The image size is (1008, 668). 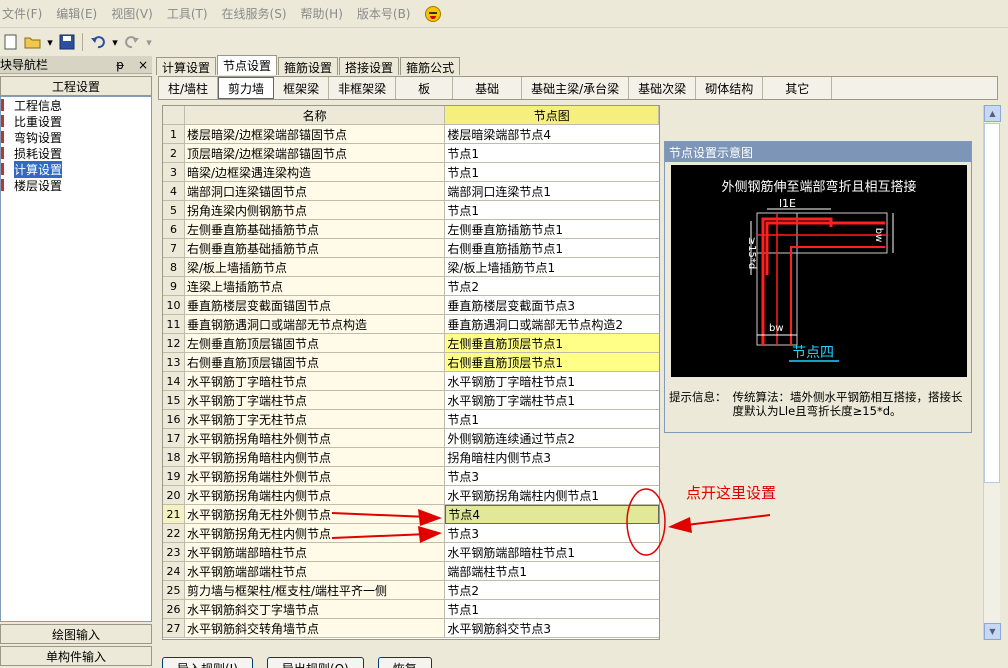 What do you see at coordinates (411, 571) in the screenshot?
I see `table-row: 24 水平钢筋端部端柱节点 端部端柱节点1` at bounding box center [411, 571].